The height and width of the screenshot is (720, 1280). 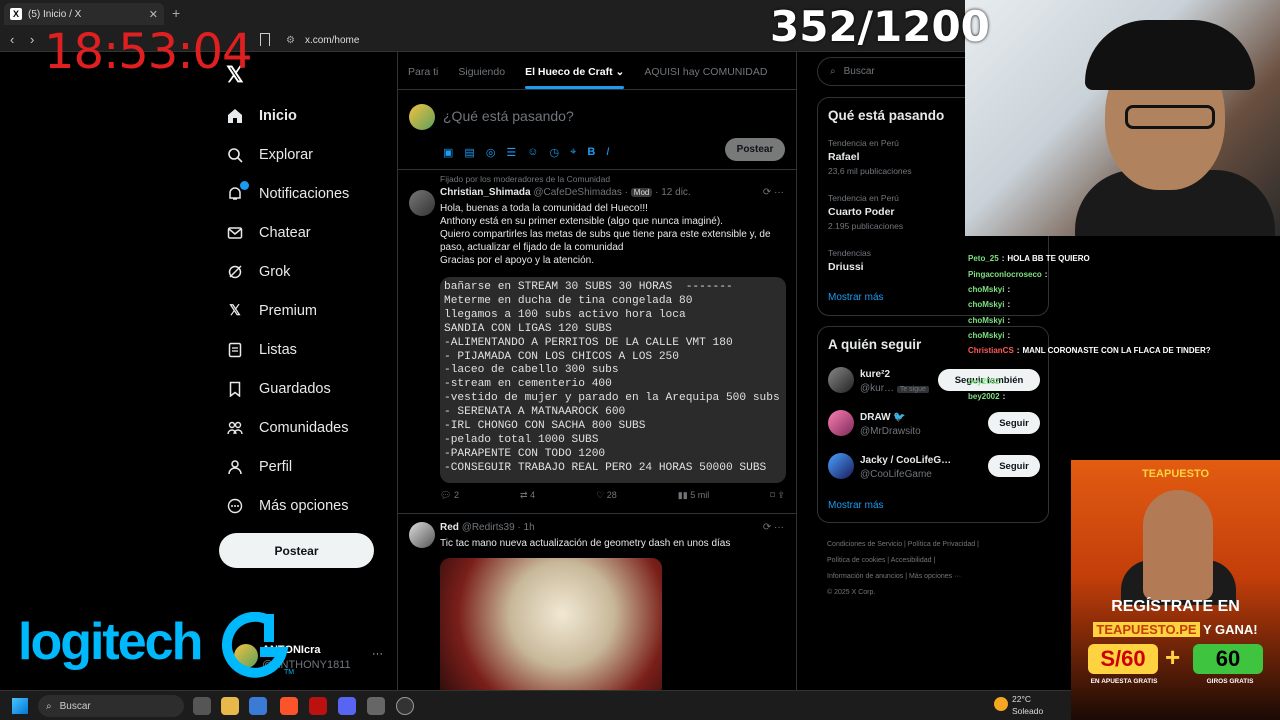 What do you see at coordinates (1175, 606) in the screenshot?
I see `ad-headline: REGÍSTRATE EN` at bounding box center [1175, 606].